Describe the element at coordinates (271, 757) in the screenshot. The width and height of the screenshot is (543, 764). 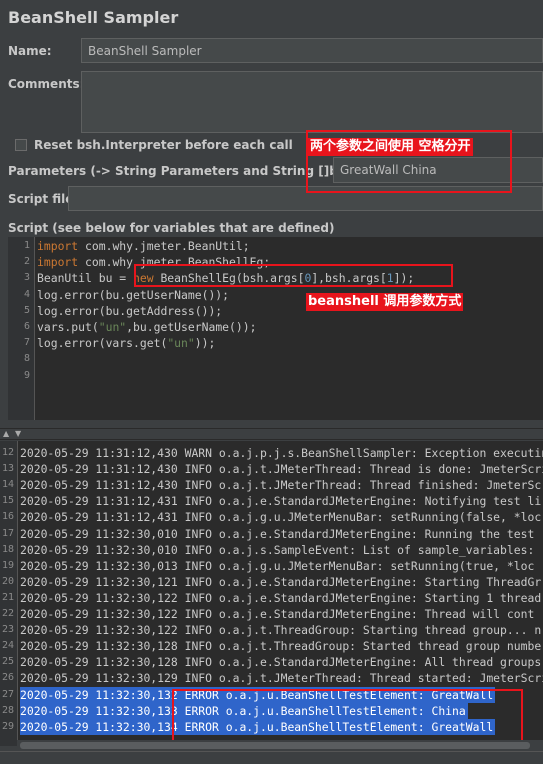
I see `status-bar` at that location.